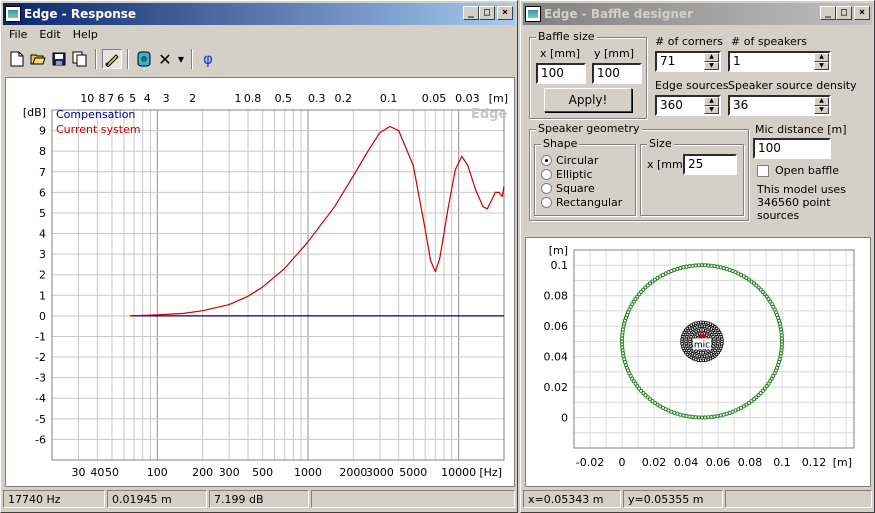 Image resolution: width=875 pixels, height=513 pixels. What do you see at coordinates (101, 98) in the screenshot?
I see `top-tick-label: 8` at bounding box center [101, 98].